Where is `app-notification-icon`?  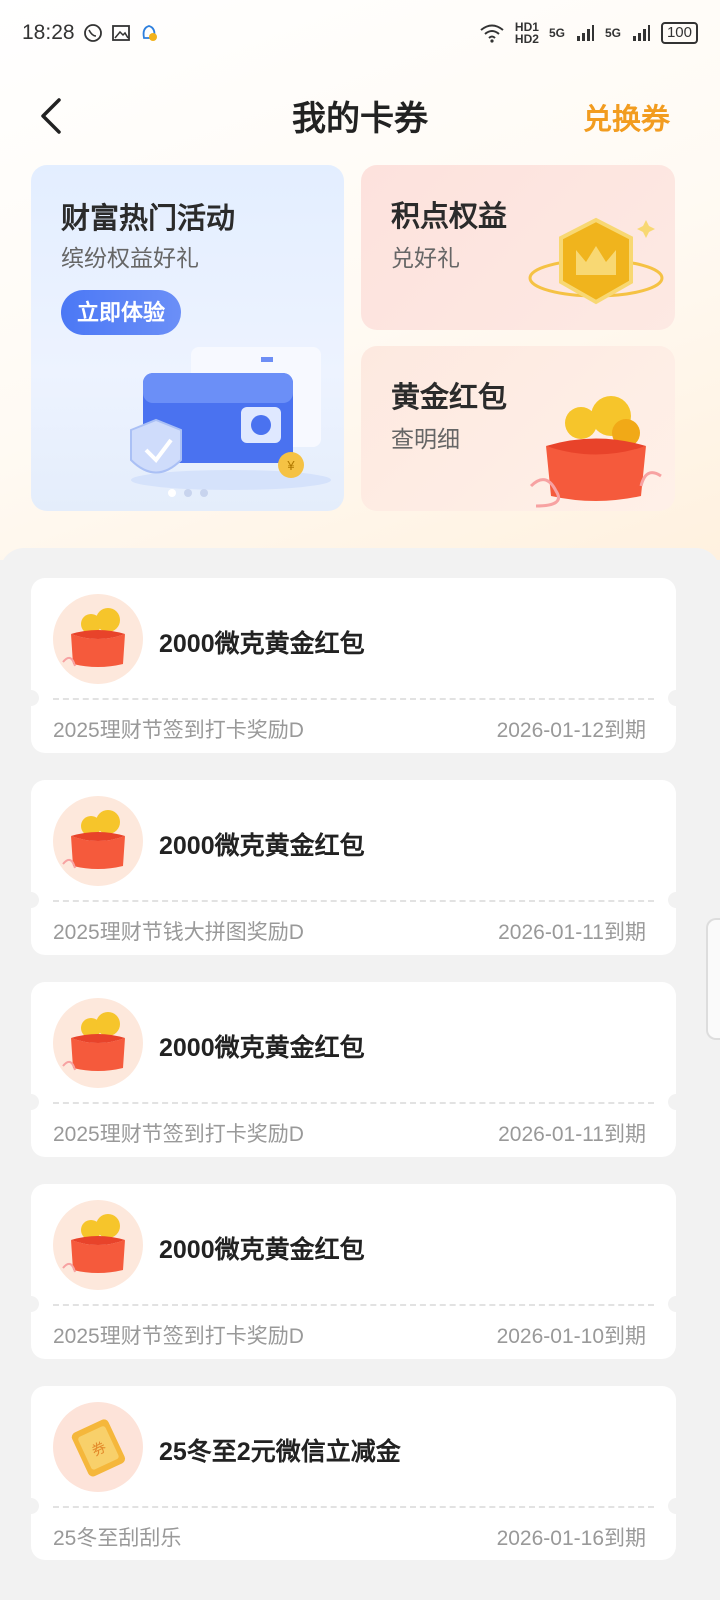 app-notification-icon is located at coordinates (149, 33).